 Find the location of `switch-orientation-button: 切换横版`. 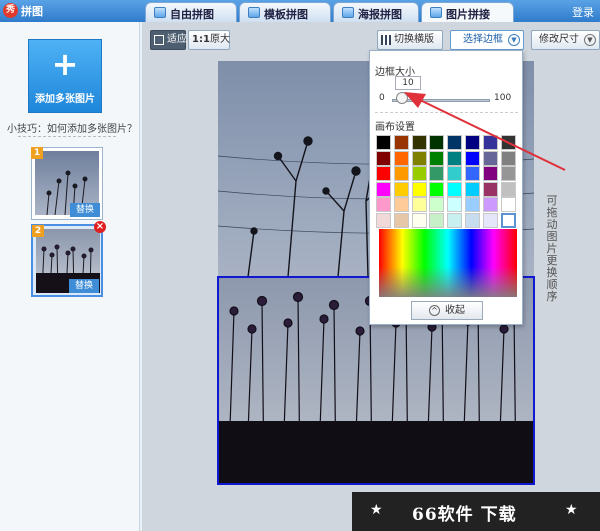

switch-orientation-button: 切换横版 is located at coordinates (410, 40).